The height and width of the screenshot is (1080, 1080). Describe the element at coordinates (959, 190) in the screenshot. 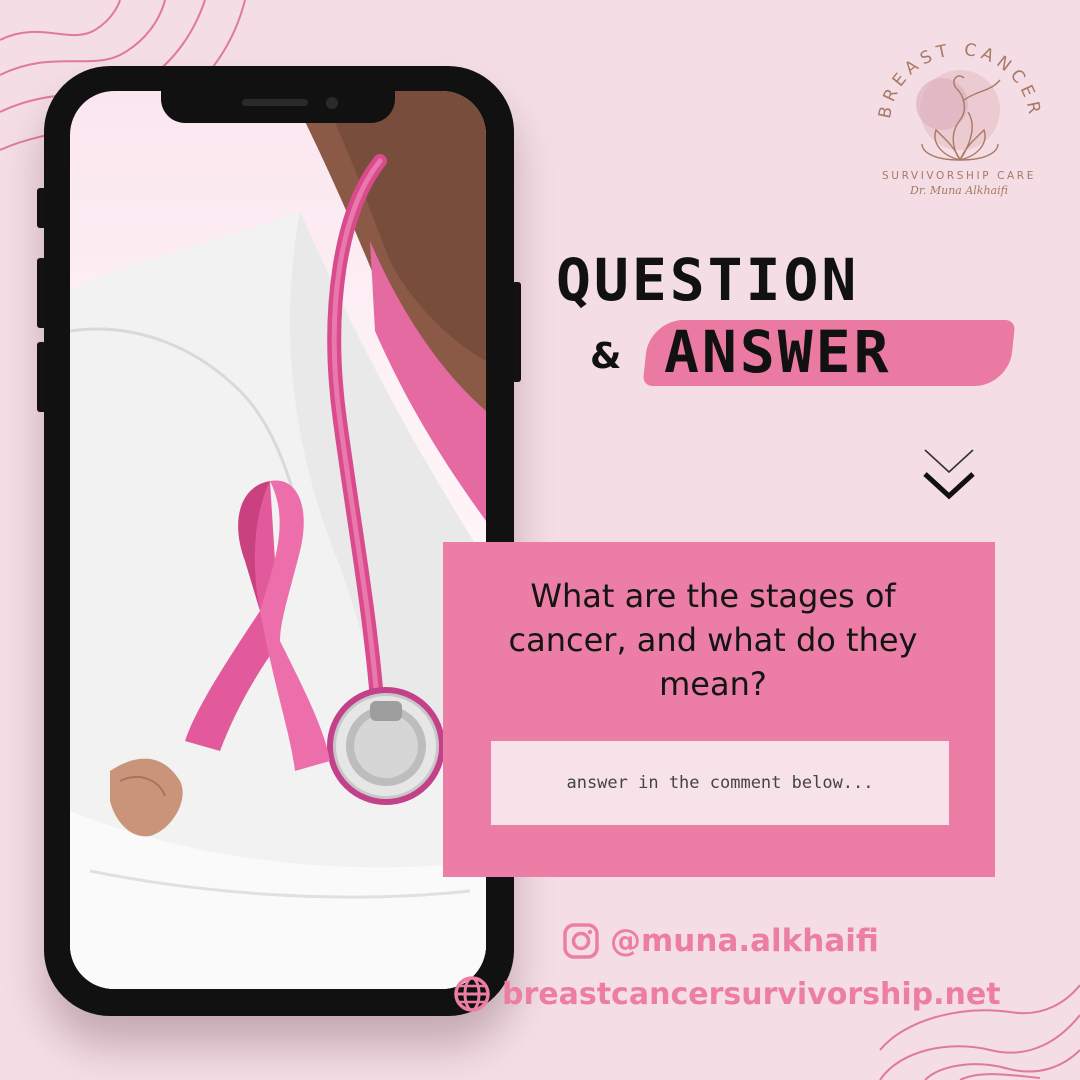

I see `logo-signature: Dr. Muna Alkhaifi` at that location.